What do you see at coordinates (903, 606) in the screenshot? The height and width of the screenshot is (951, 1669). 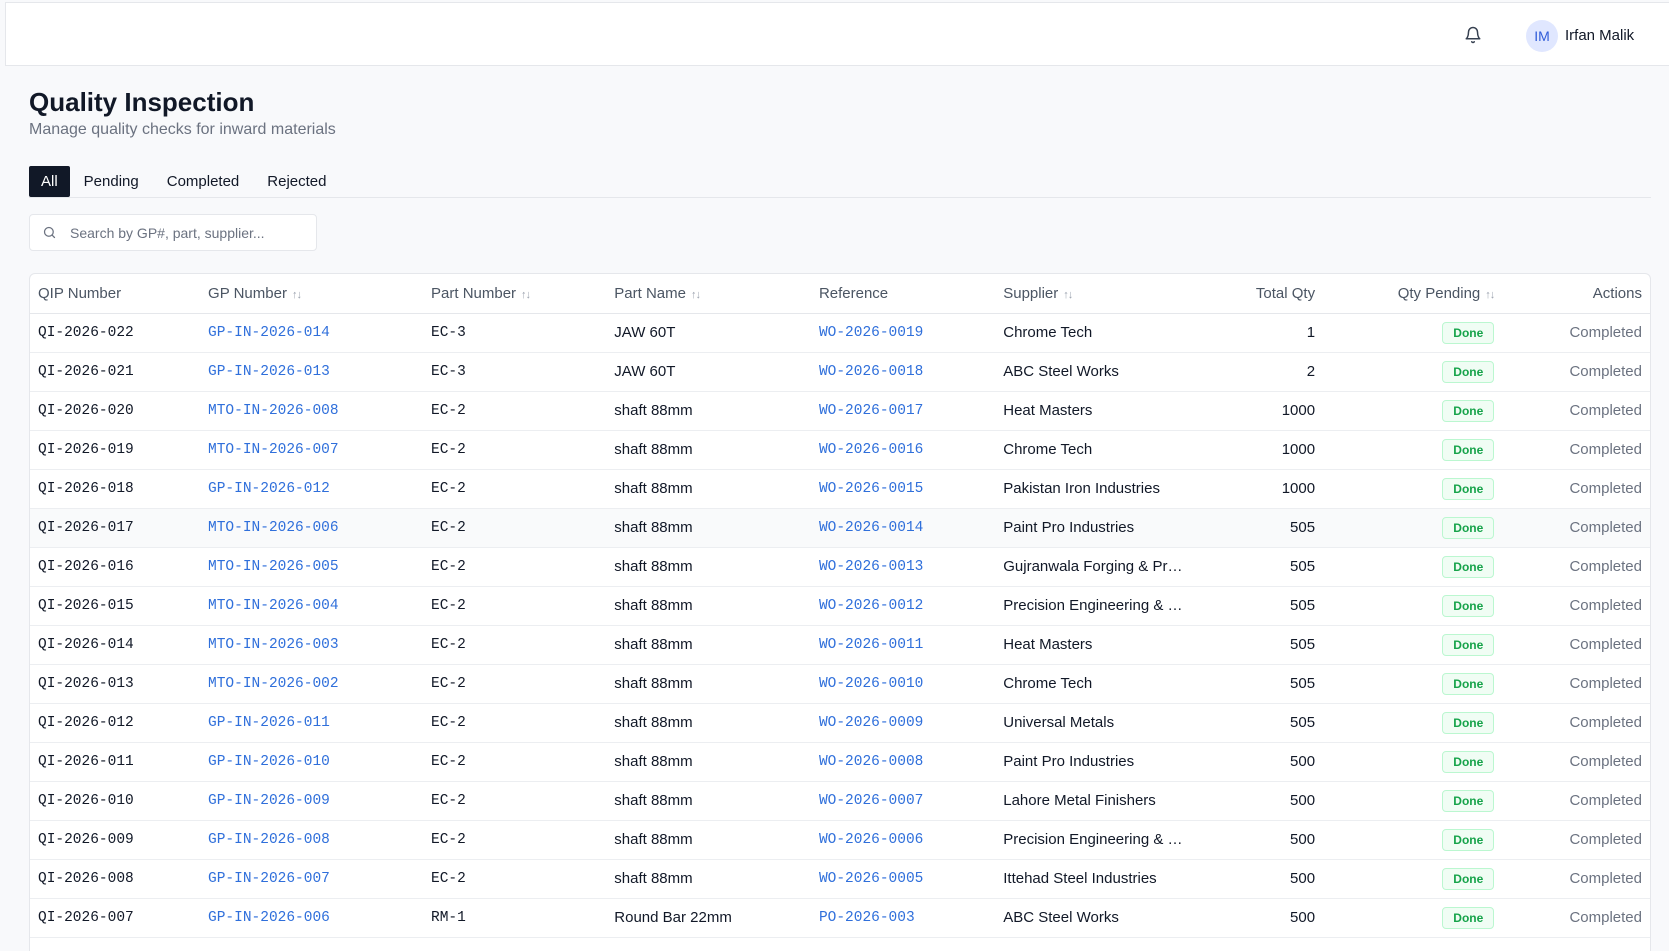 I see `reference-link: WO-2026-0012` at bounding box center [903, 606].